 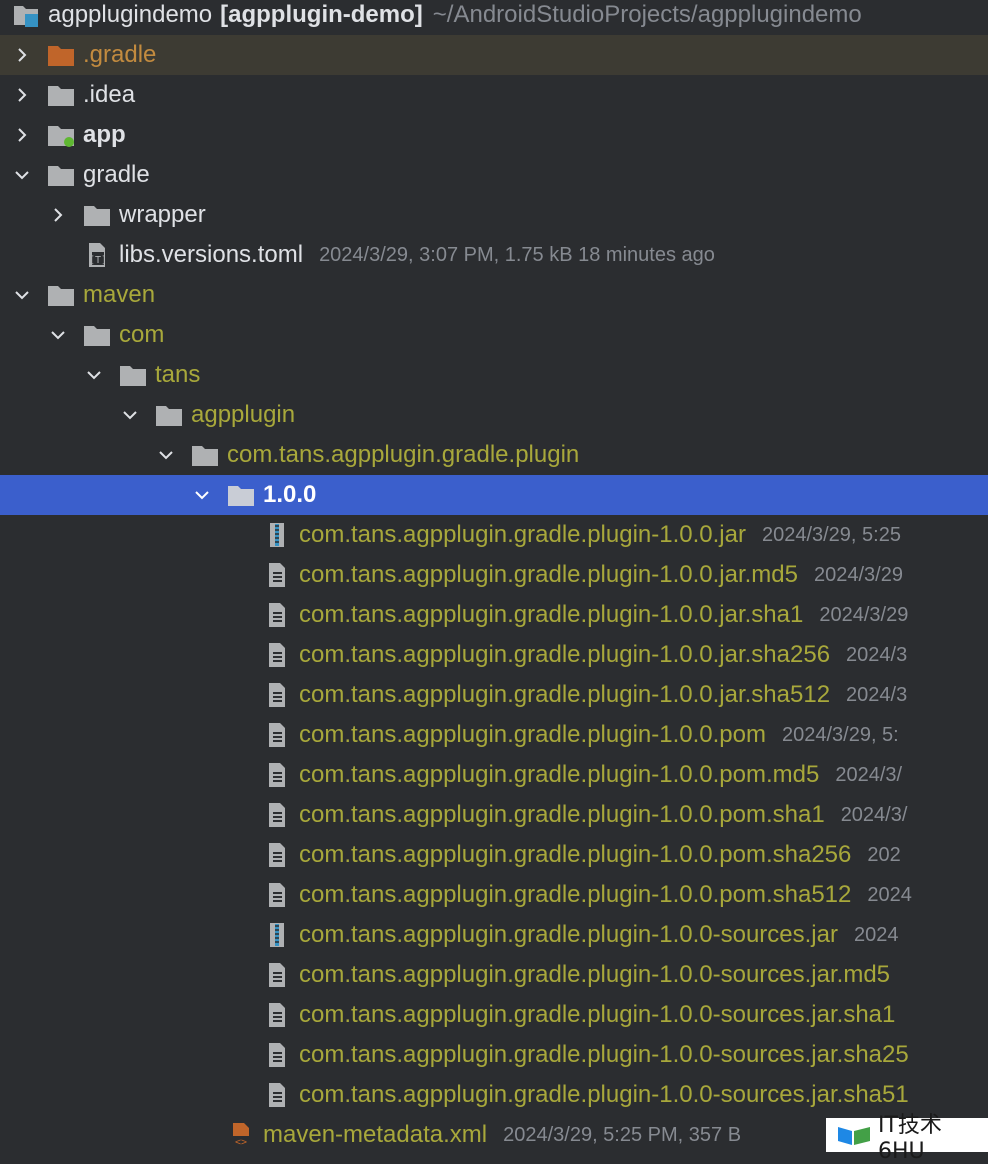 What do you see at coordinates (142, 334) in the screenshot?
I see `folder-name: com` at bounding box center [142, 334].